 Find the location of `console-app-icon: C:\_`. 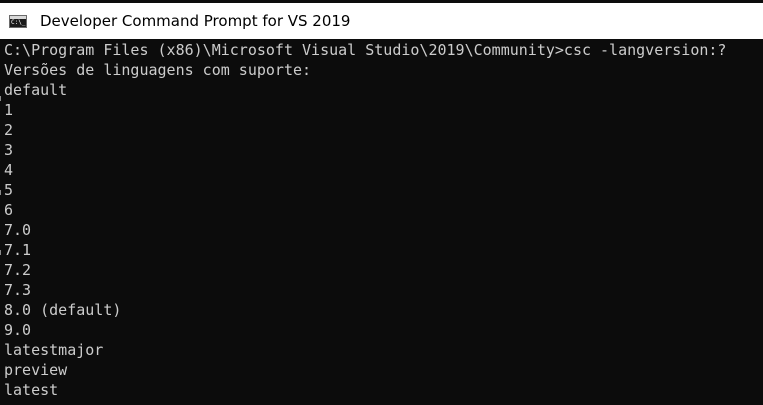

console-app-icon: C:\_ is located at coordinates (18, 21).